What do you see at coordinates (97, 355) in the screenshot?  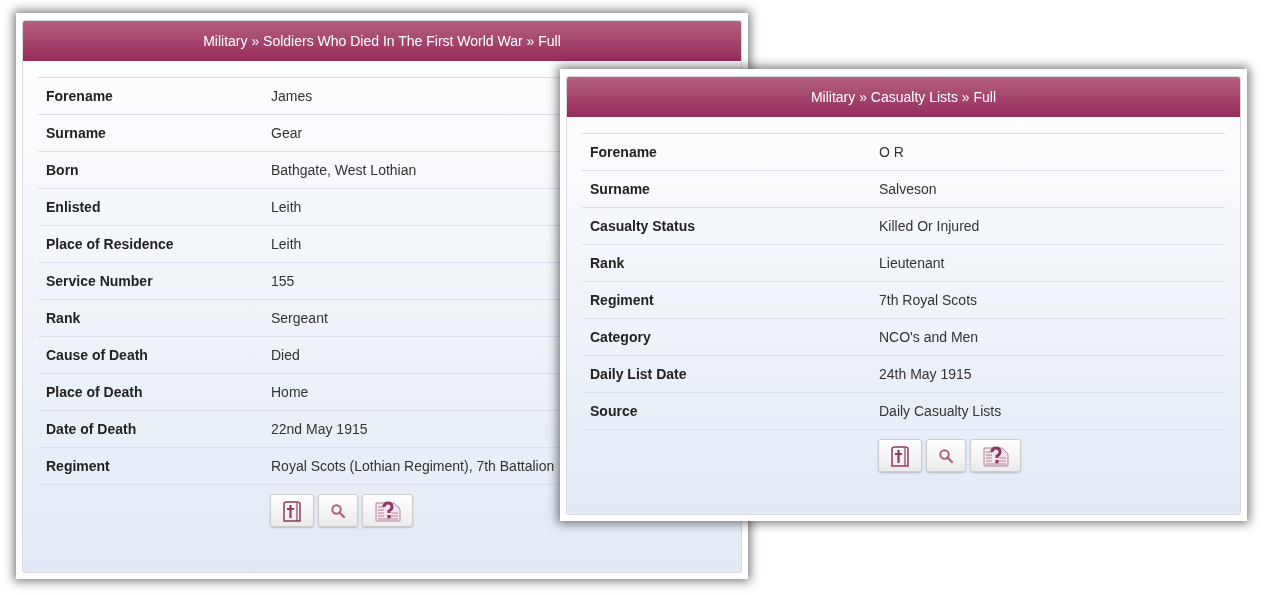 I see `field-label: Cause of Death` at bounding box center [97, 355].